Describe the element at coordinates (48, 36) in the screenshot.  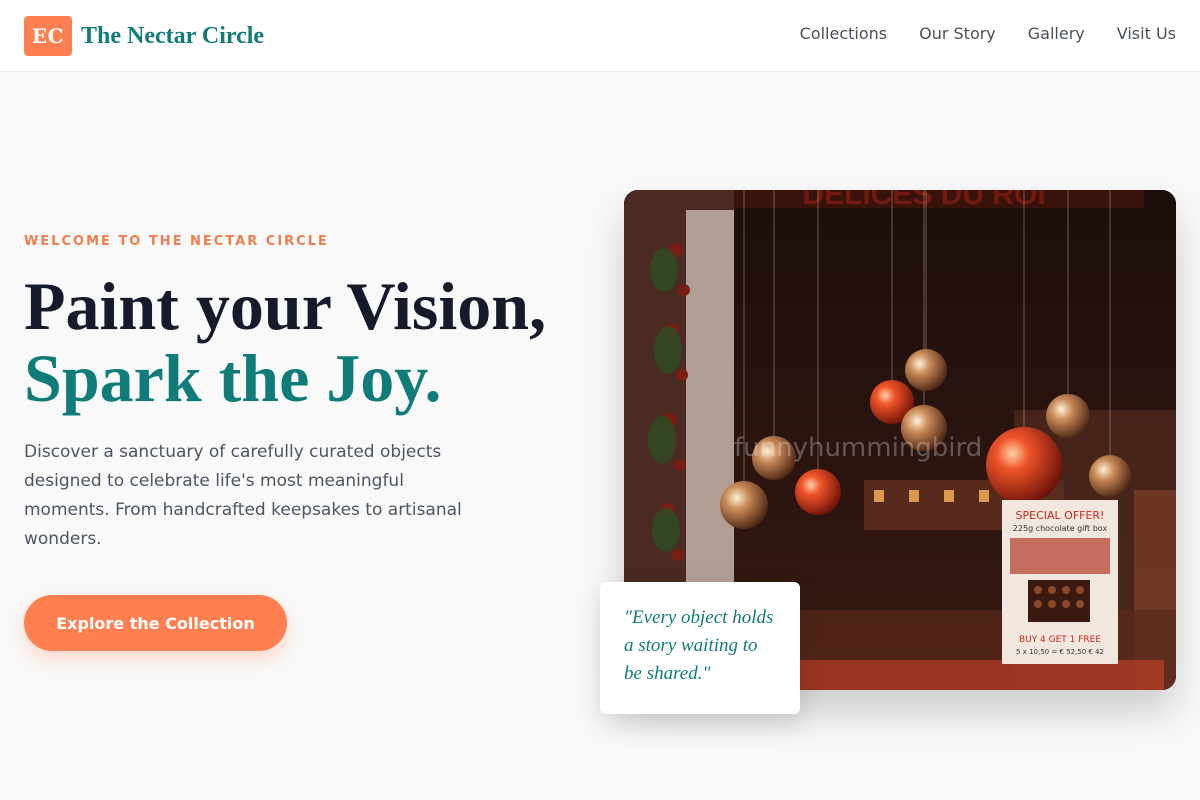
I see `logo-badge: EC` at that location.